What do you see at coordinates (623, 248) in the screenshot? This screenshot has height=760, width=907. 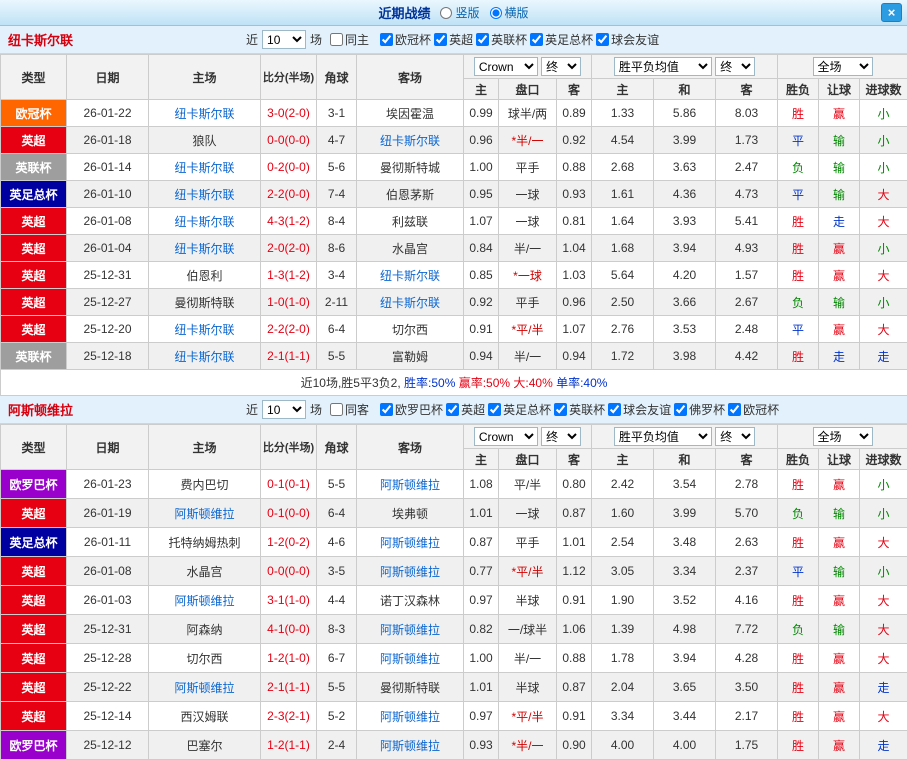 I see `euro-home-odds: 1.68` at bounding box center [623, 248].